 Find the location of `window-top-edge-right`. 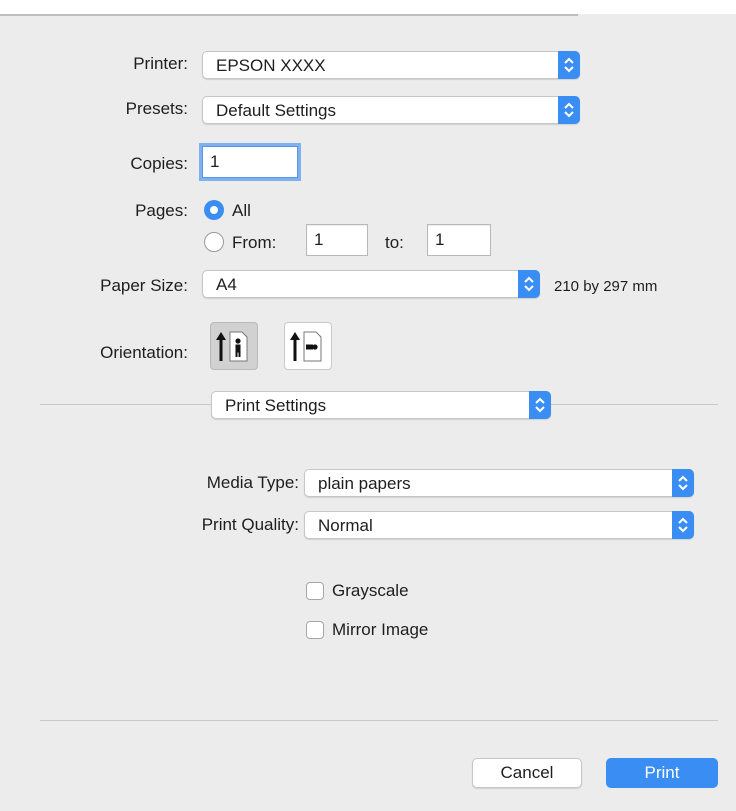

window-top-edge-right is located at coordinates (657, 7).